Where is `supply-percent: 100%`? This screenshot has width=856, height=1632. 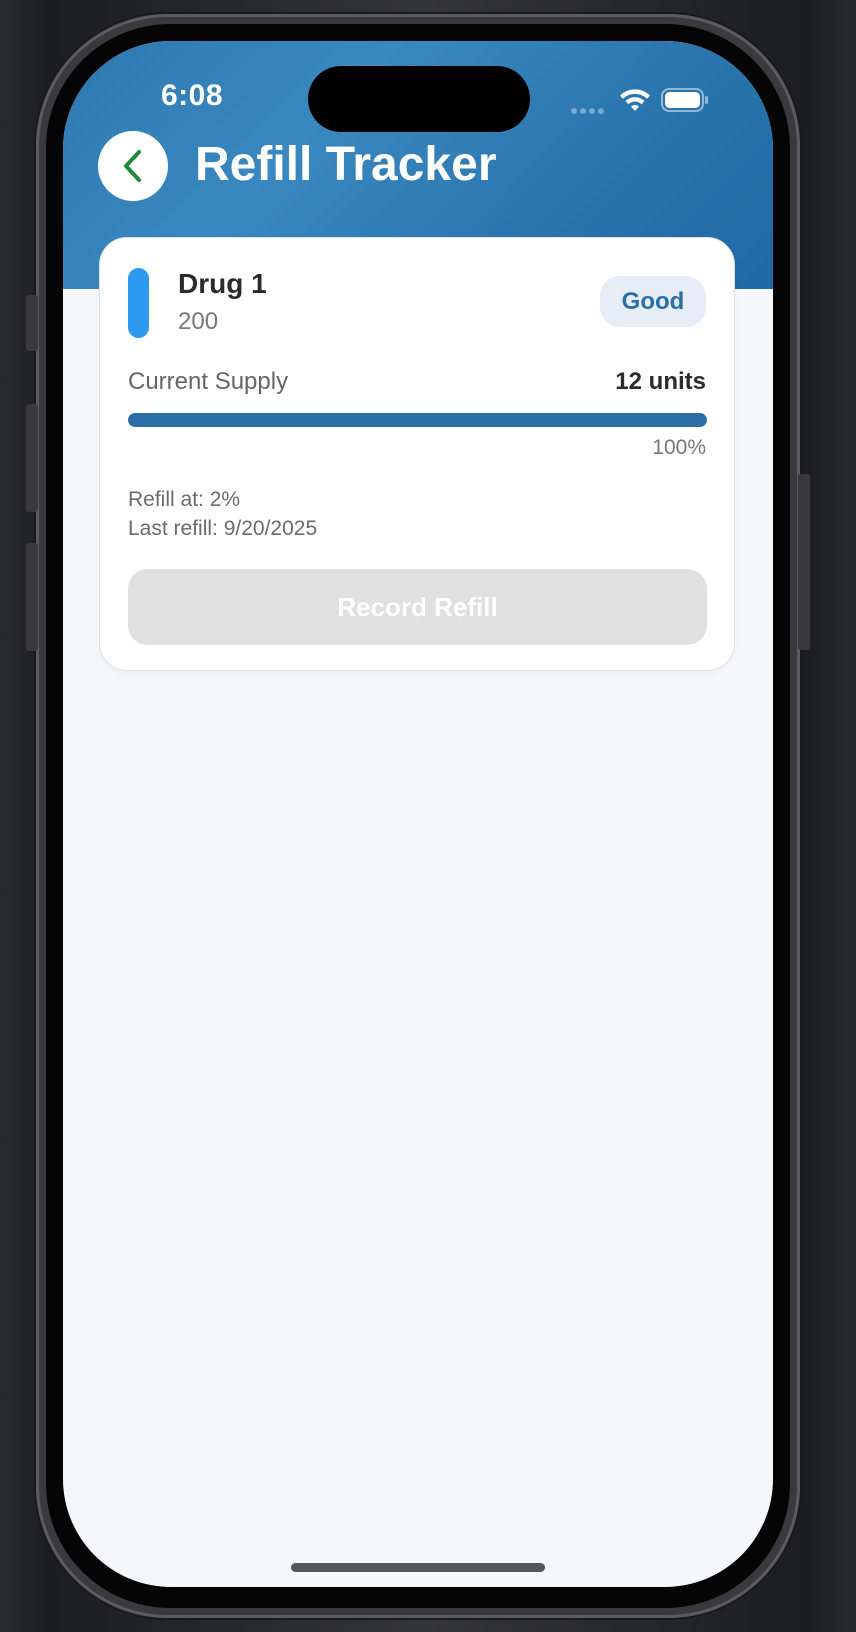 supply-percent: 100% is located at coordinates (679, 447).